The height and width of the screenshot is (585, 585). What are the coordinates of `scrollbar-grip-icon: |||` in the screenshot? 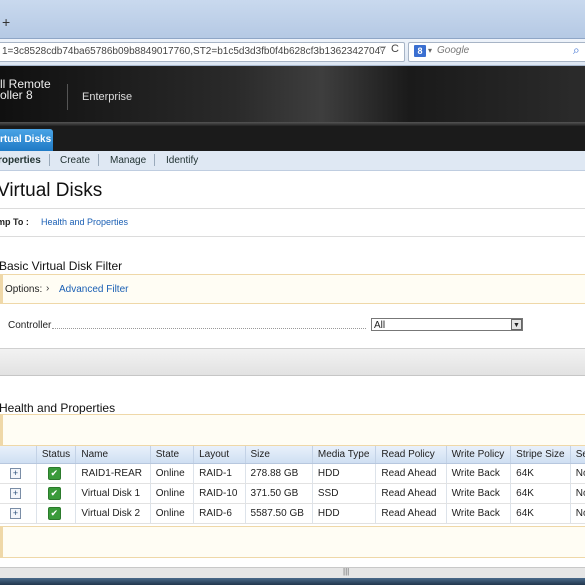 It's located at (346, 571).